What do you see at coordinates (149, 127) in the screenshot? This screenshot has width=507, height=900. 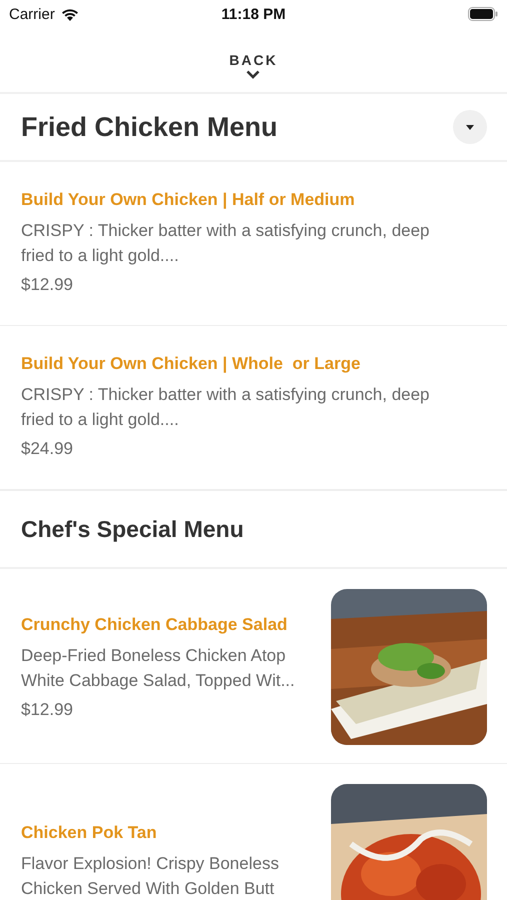 I see `section-title: Fried Chicken Menu` at bounding box center [149, 127].